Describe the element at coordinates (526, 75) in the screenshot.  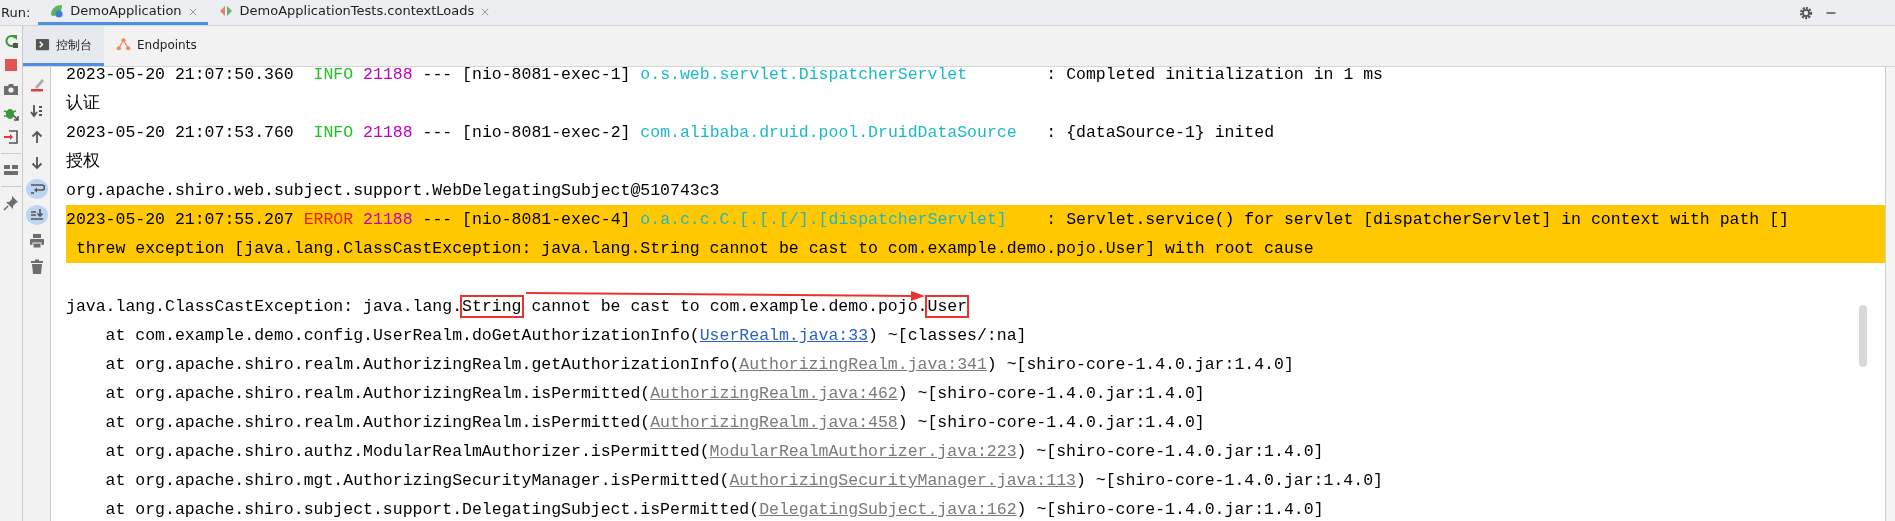
I see `log-text: --- [nio-8081-exec-1]` at that location.